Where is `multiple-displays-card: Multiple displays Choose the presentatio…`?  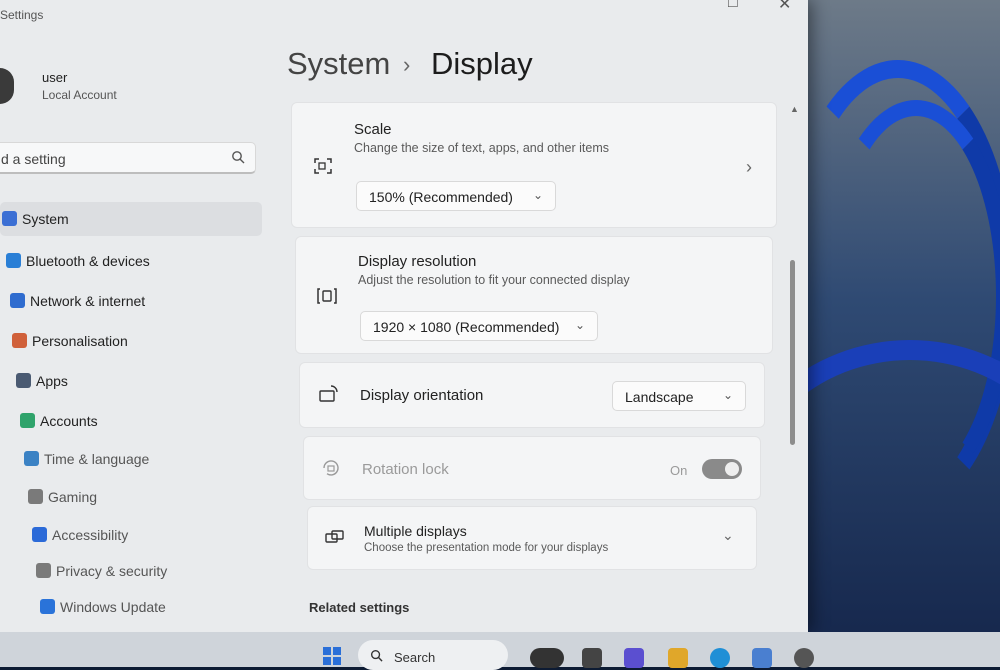
multiple-displays-card: Multiple displays Choose the presentatio… is located at coordinates (532, 538).